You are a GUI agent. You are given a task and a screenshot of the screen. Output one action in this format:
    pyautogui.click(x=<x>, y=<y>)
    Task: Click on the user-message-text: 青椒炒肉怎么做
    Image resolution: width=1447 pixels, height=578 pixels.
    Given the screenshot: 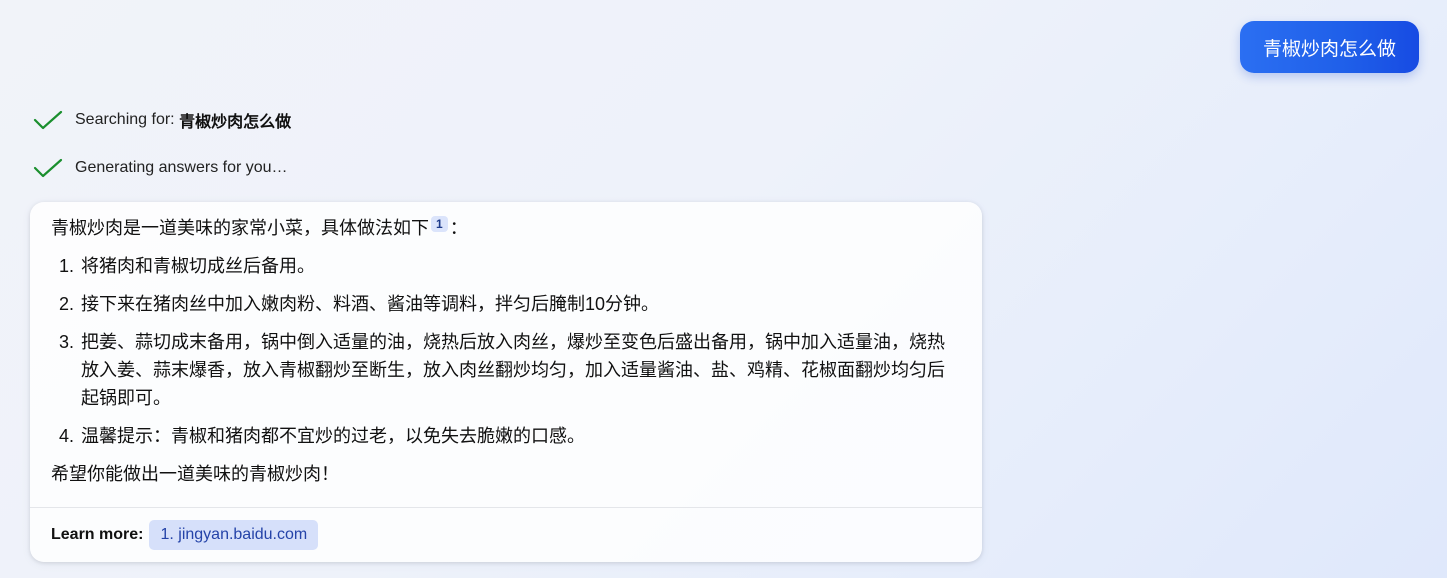 What is the action you would take?
    pyautogui.click(x=1329, y=49)
    